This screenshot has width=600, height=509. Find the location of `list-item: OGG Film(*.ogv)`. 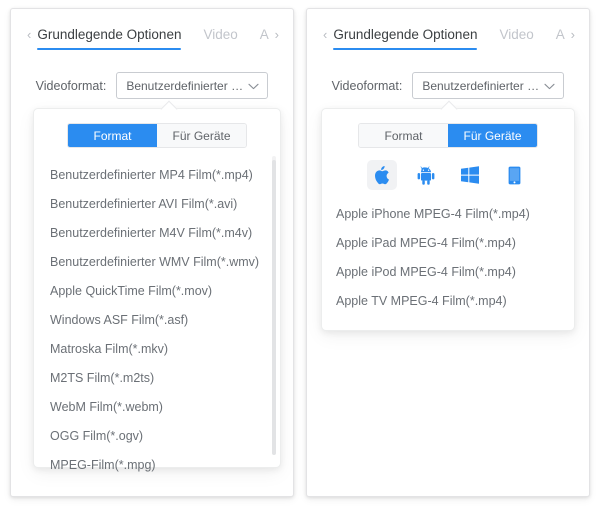

list-item: OGG Film(*.ogv) is located at coordinates (165, 436).